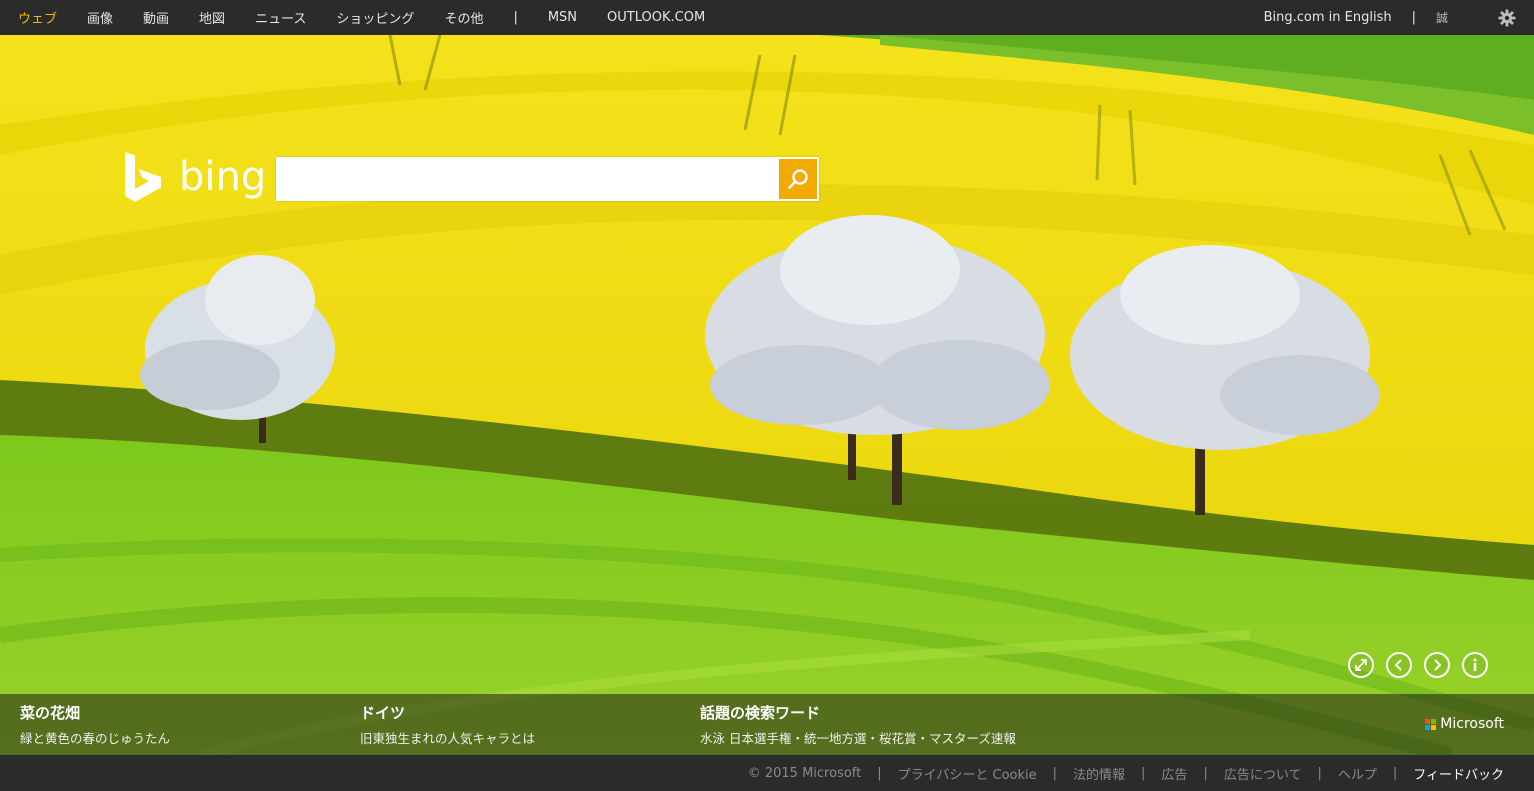  Describe the element at coordinates (1472, 724) in the screenshot. I see `microsoft-label: Microsoft` at that location.